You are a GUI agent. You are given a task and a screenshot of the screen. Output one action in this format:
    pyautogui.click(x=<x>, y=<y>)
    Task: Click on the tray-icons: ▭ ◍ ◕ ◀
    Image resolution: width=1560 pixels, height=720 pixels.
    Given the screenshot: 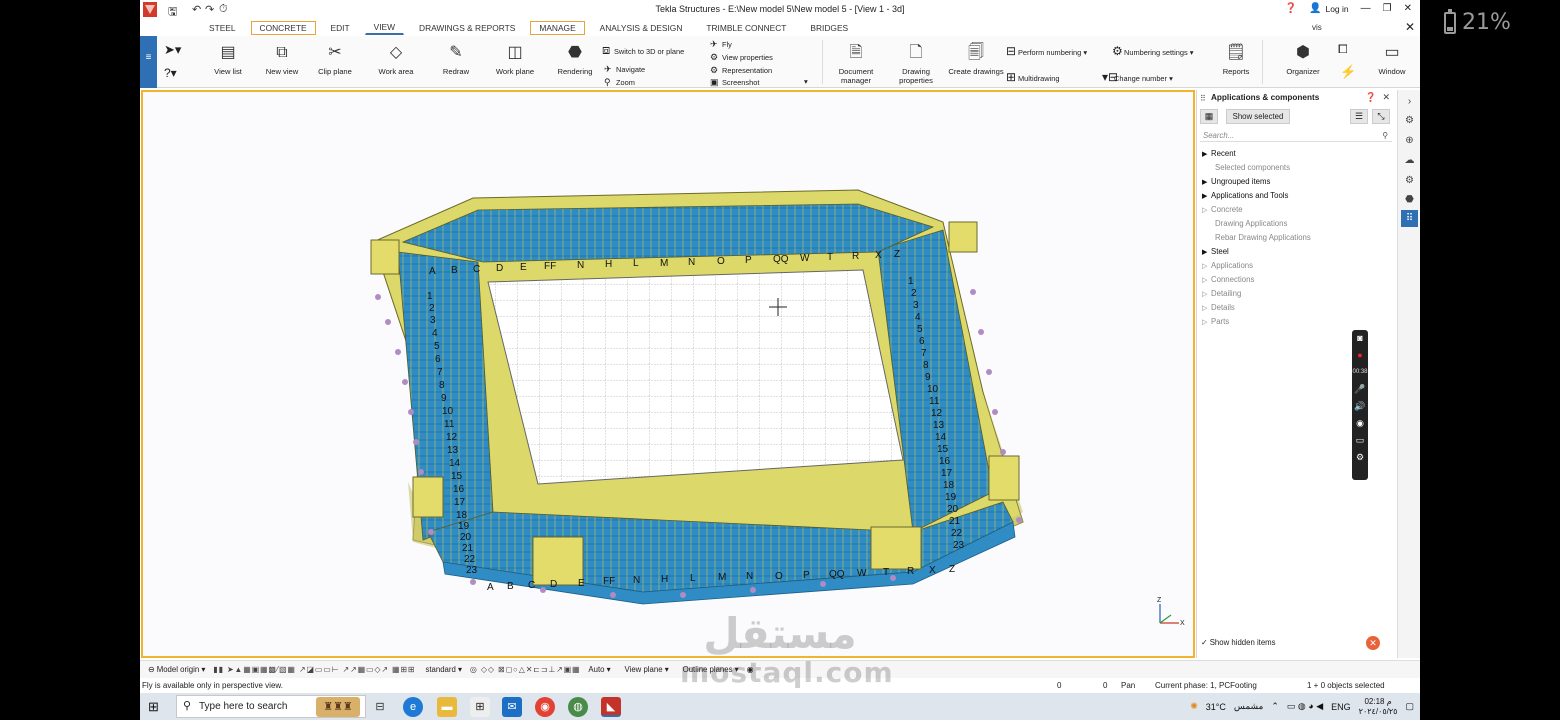 What is the action you would take?
    pyautogui.click(x=1305, y=706)
    